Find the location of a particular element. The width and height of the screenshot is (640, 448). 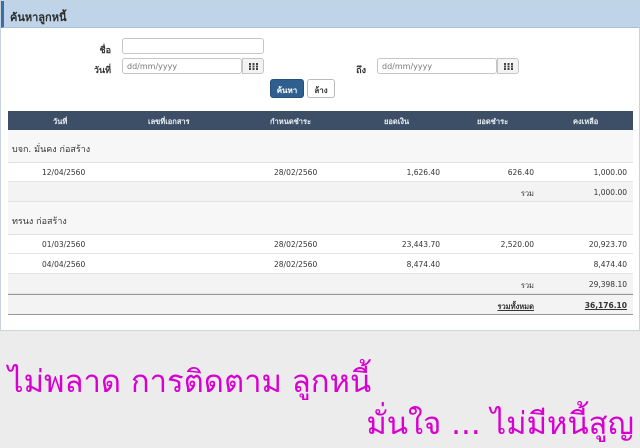

clear-button: ล้าง is located at coordinates (321, 88).